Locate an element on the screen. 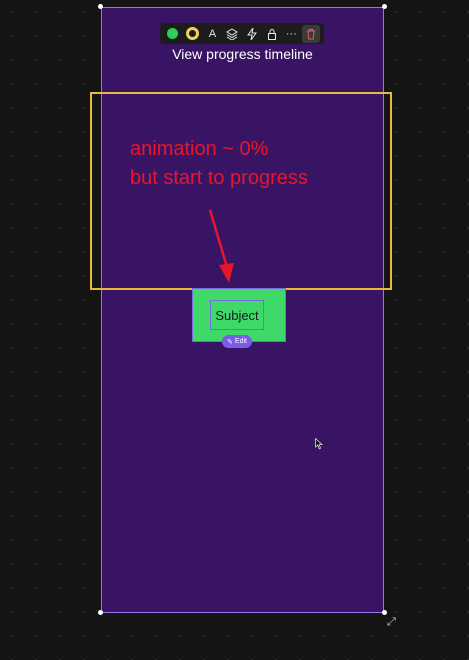 The width and height of the screenshot is (469, 660). text-icon: A is located at coordinates (212, 34).